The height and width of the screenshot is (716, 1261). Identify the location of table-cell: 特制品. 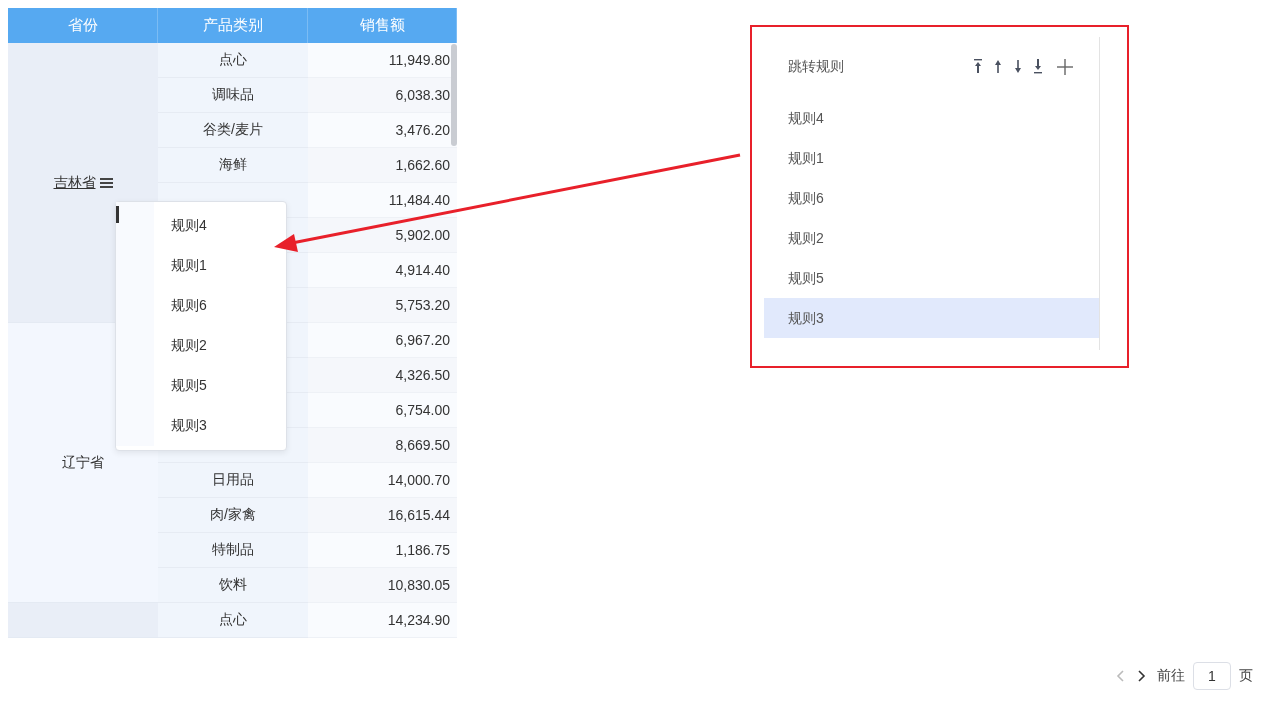
(233, 550).